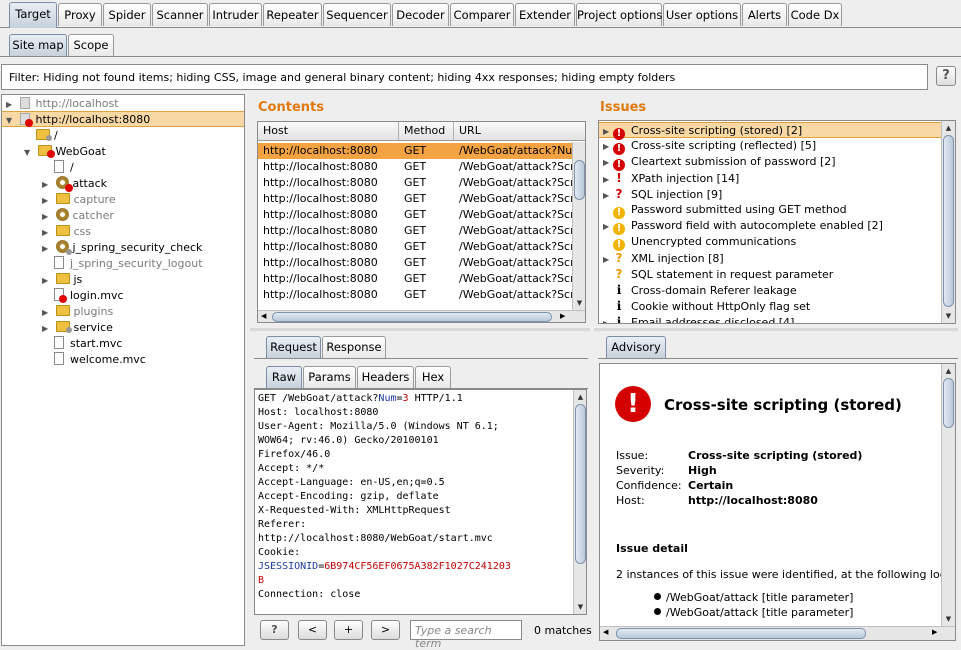 This screenshot has height=650, width=961. What do you see at coordinates (385, 377) in the screenshot?
I see `tab-headers: Headers` at bounding box center [385, 377].